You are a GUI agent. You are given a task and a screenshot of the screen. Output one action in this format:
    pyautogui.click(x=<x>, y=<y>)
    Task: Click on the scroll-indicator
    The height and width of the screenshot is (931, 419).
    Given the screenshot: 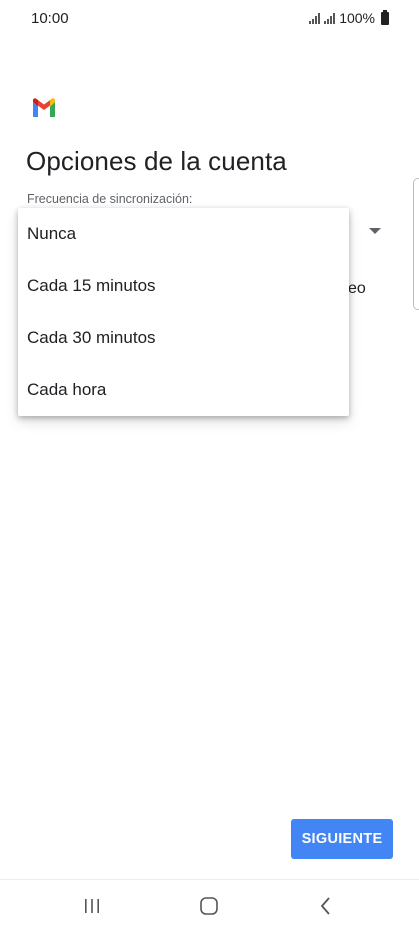 What is the action you would take?
    pyautogui.click(x=416, y=244)
    